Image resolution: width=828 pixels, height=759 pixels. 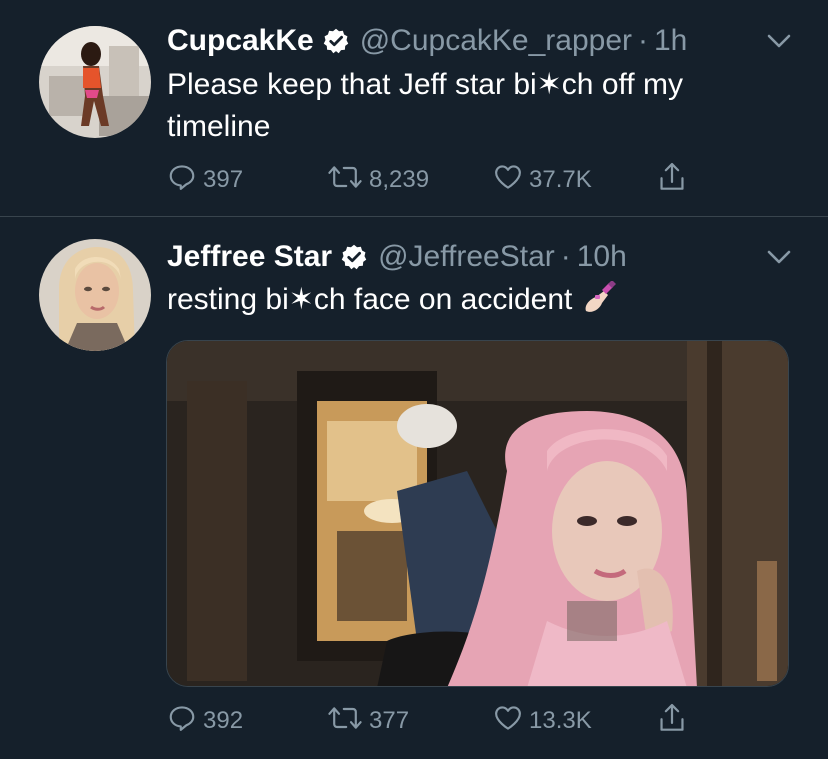 I want to click on tweet-text-row: resting bi✶ch face on accident, so click(x=467, y=303).